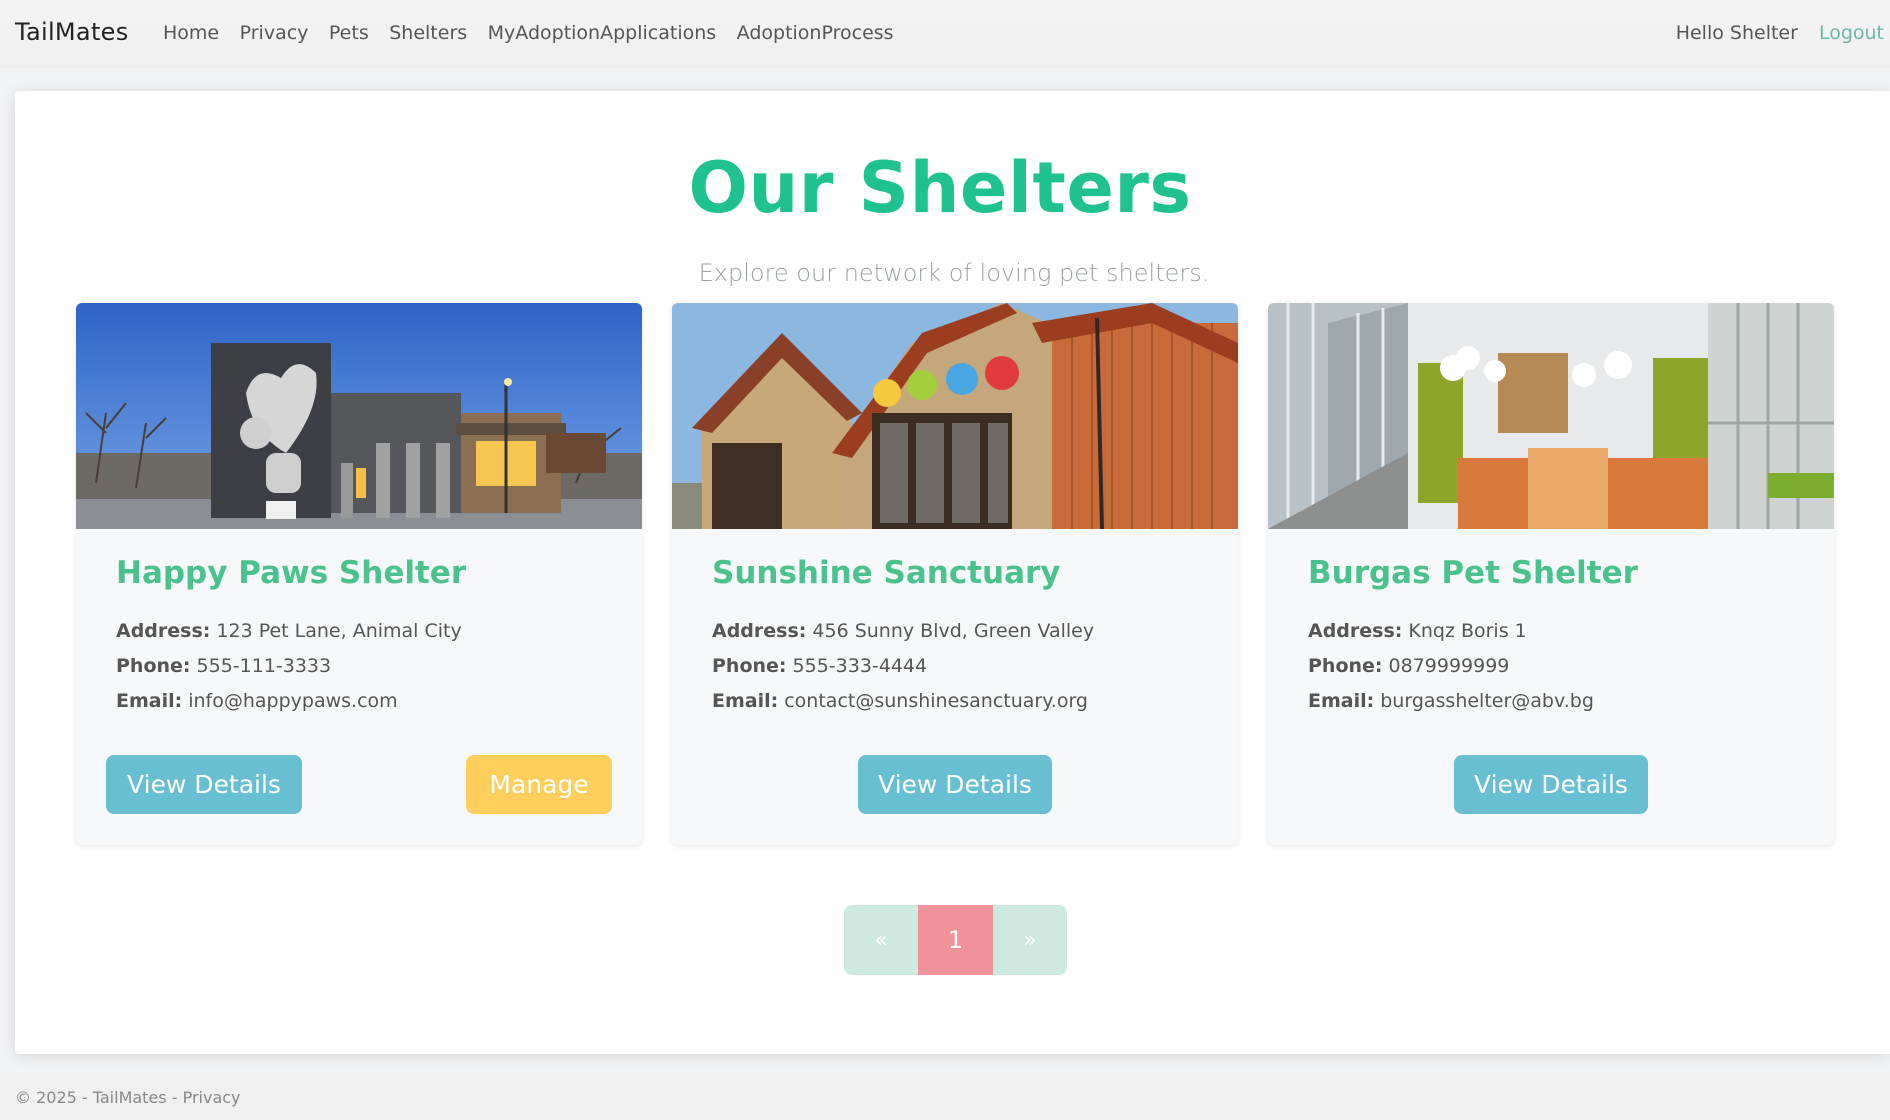 The width and height of the screenshot is (1890, 1120). What do you see at coordinates (264, 666) in the screenshot?
I see `phone-value: 555-111-3333` at bounding box center [264, 666].